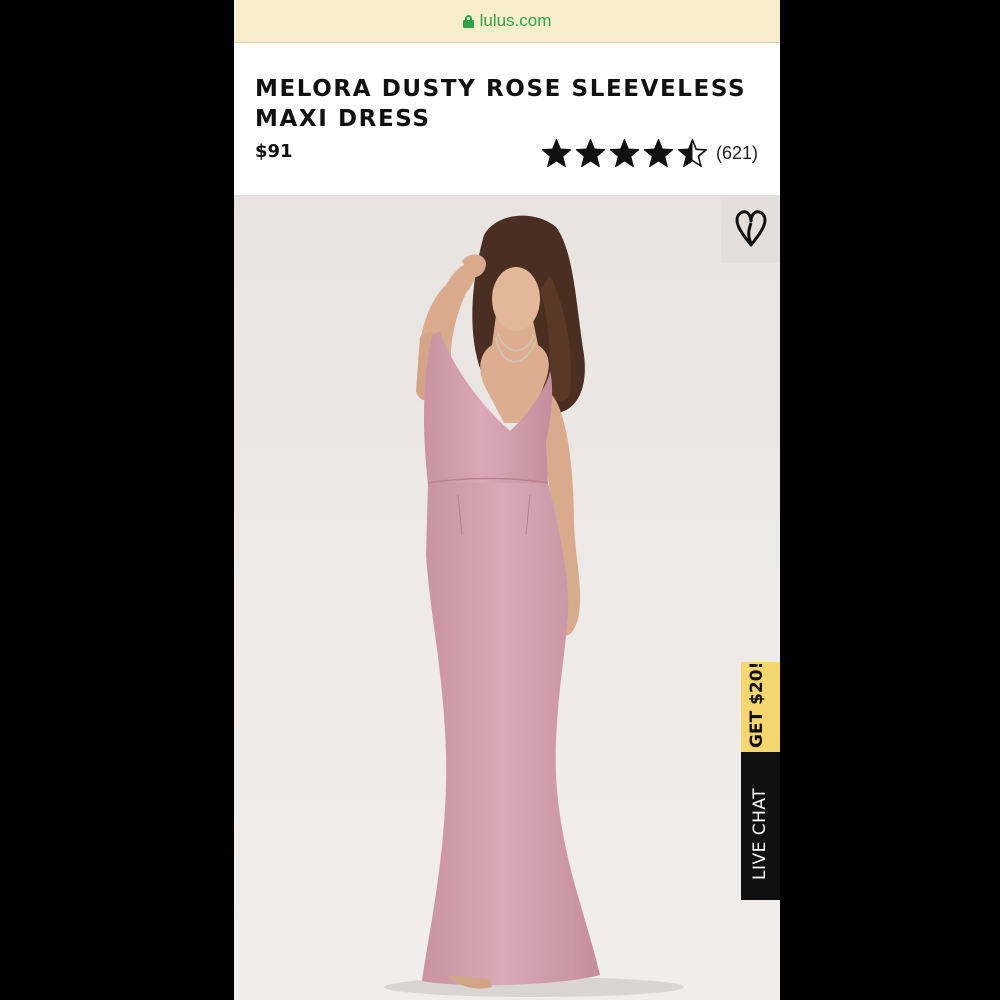  I want to click on promo-tab: GET $20!, so click(760, 708).